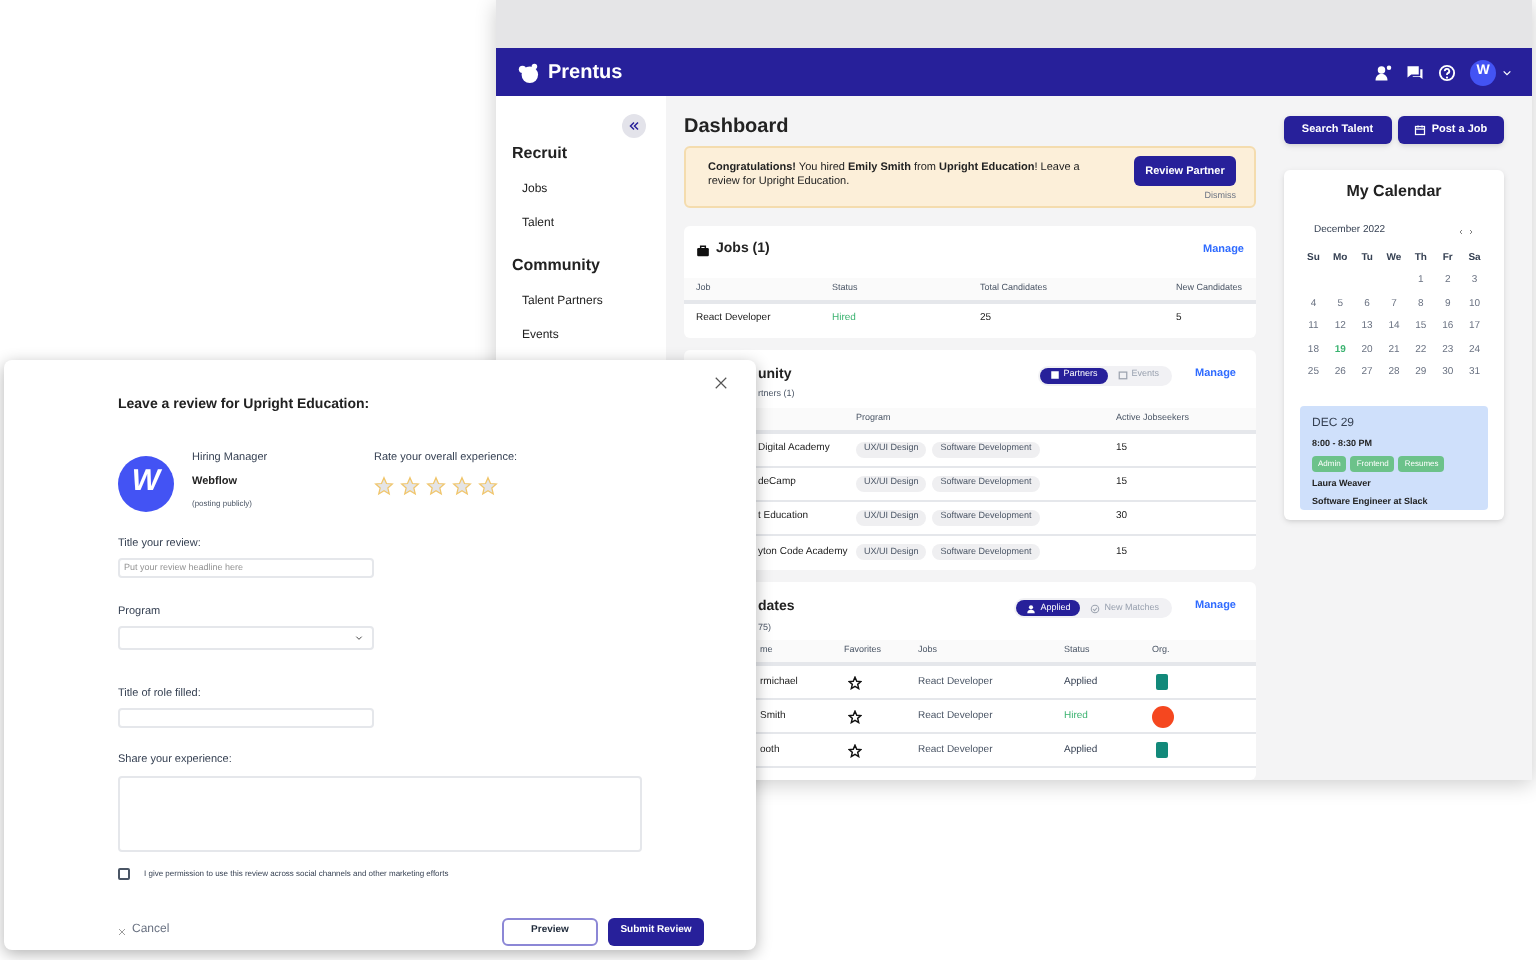 This screenshot has width=1536, height=960. What do you see at coordinates (703, 251) in the screenshot?
I see `briefcase-icon` at bounding box center [703, 251].